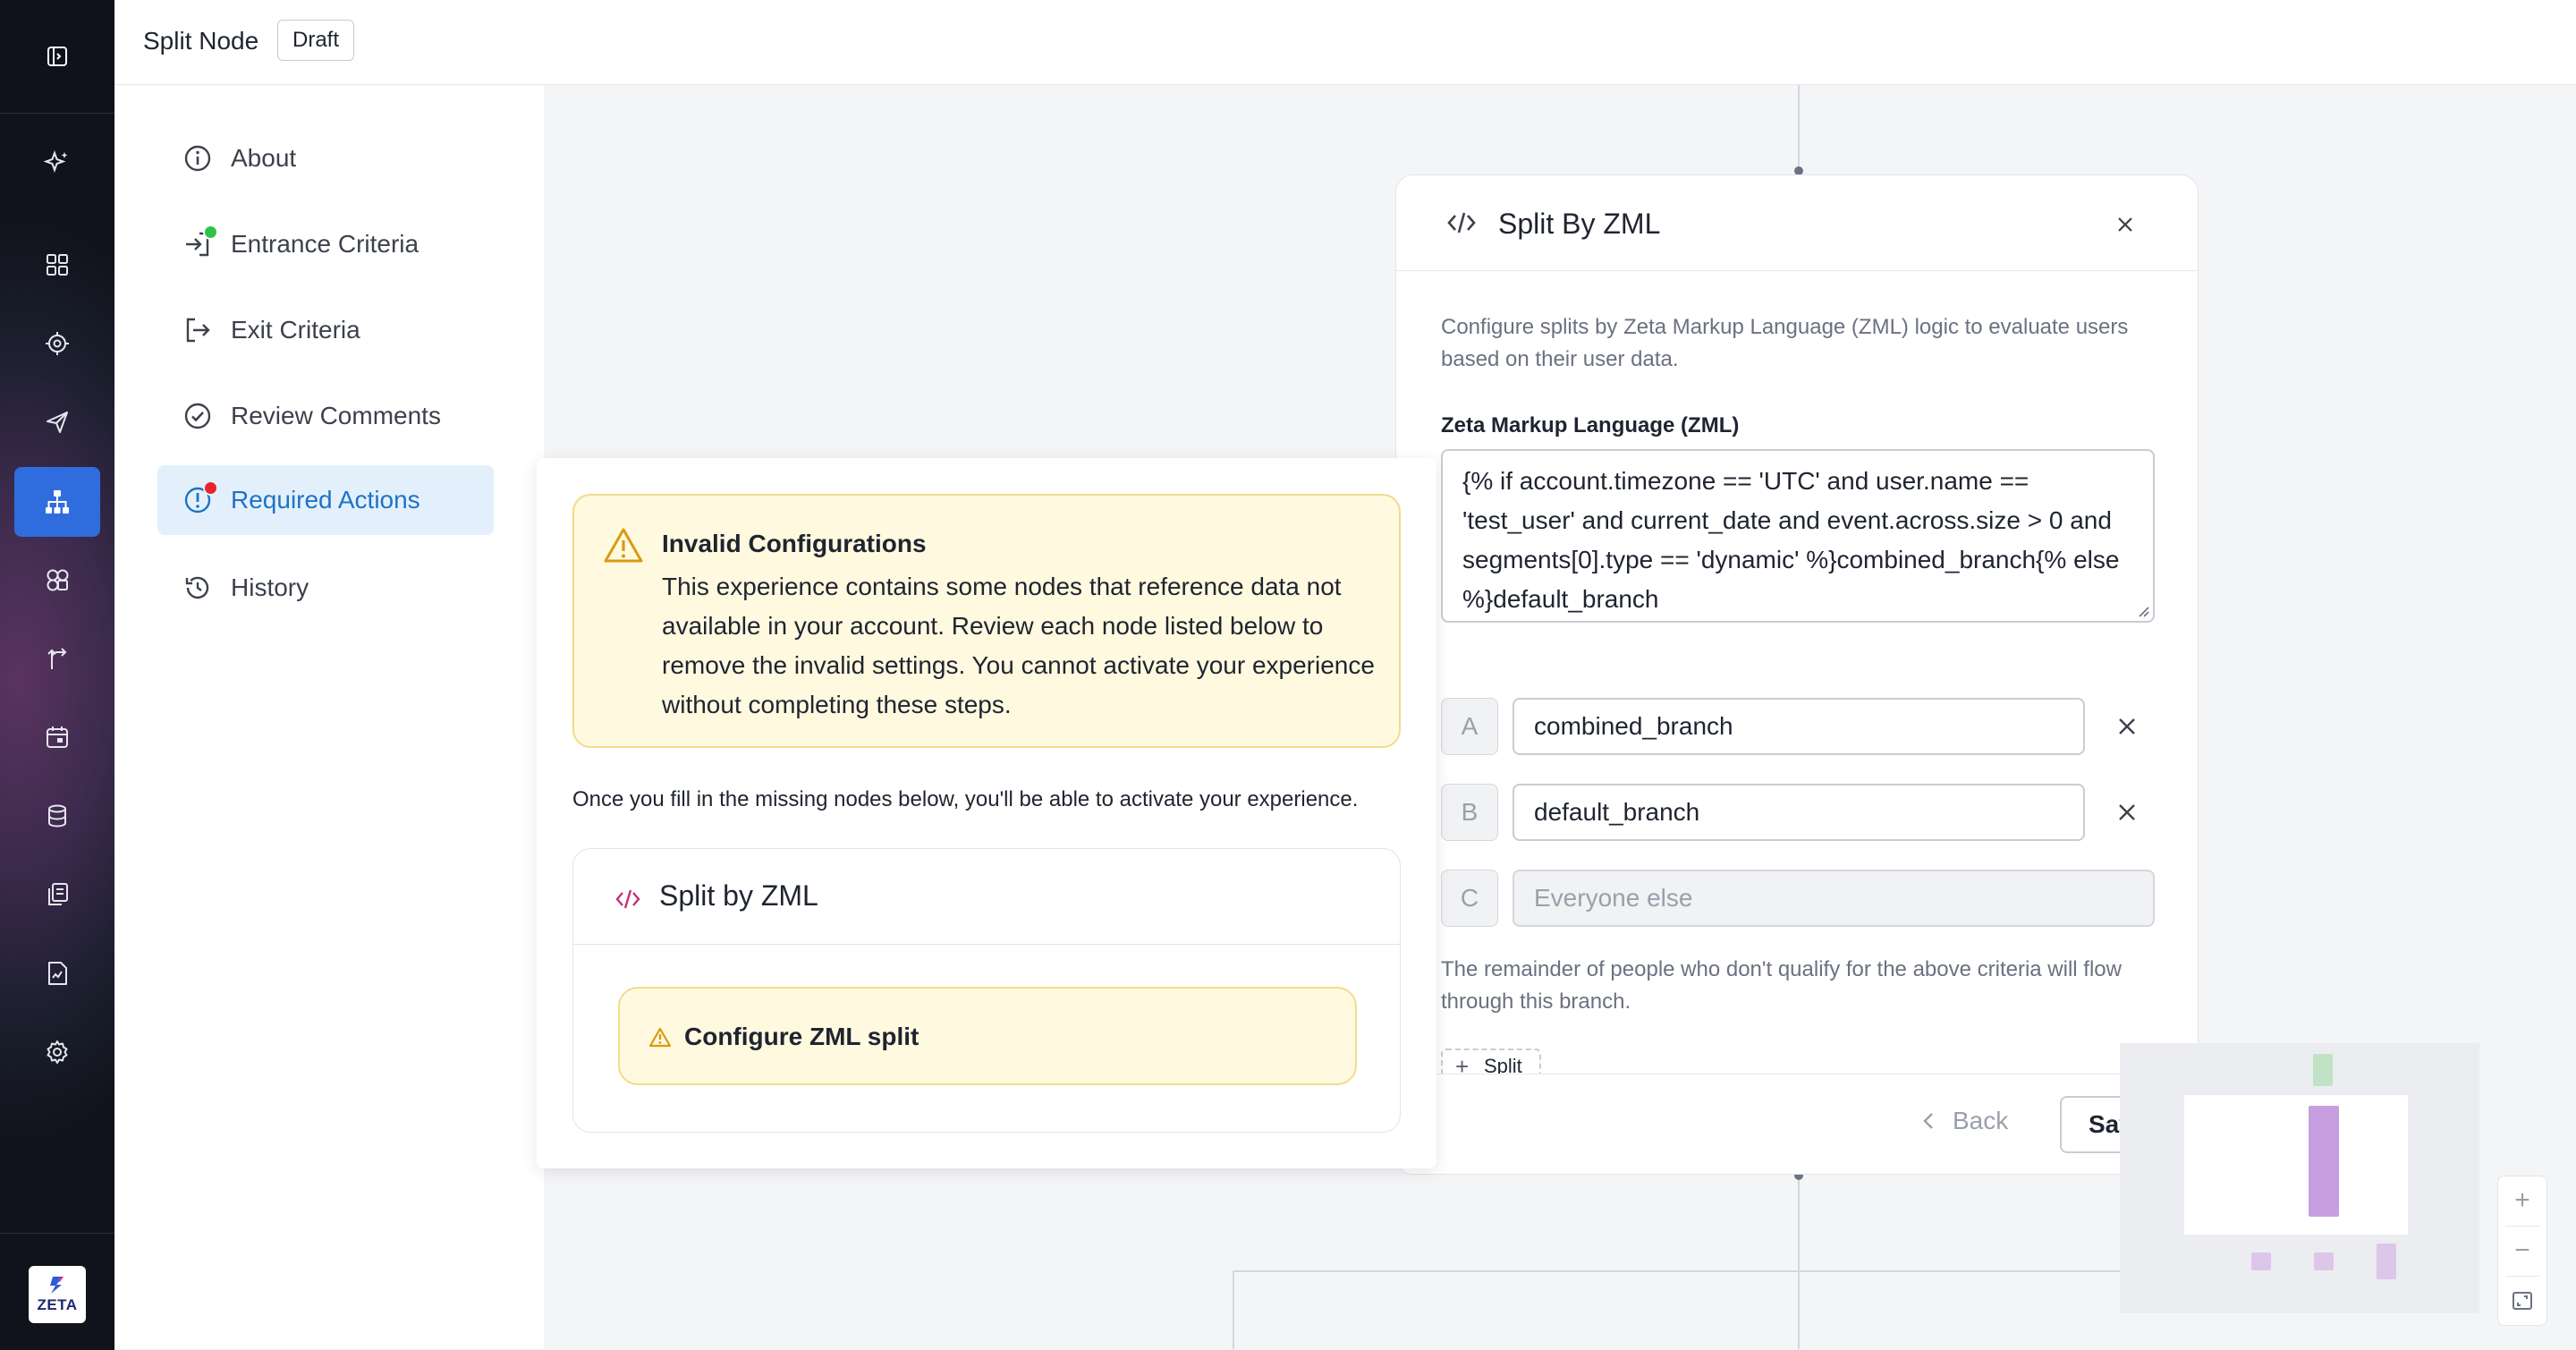 This screenshot has width=2576, height=1350. What do you see at coordinates (794, 543) in the screenshot?
I see `alert-title: Invalid Configurations` at bounding box center [794, 543].